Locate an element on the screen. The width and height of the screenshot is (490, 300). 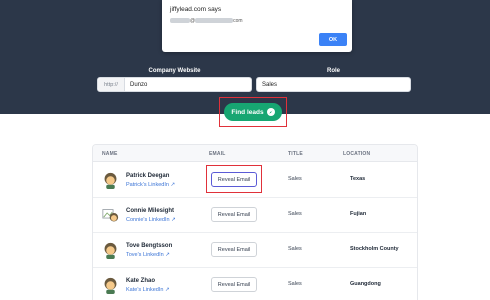
alert-message: @ com is located at coordinates (206, 21).